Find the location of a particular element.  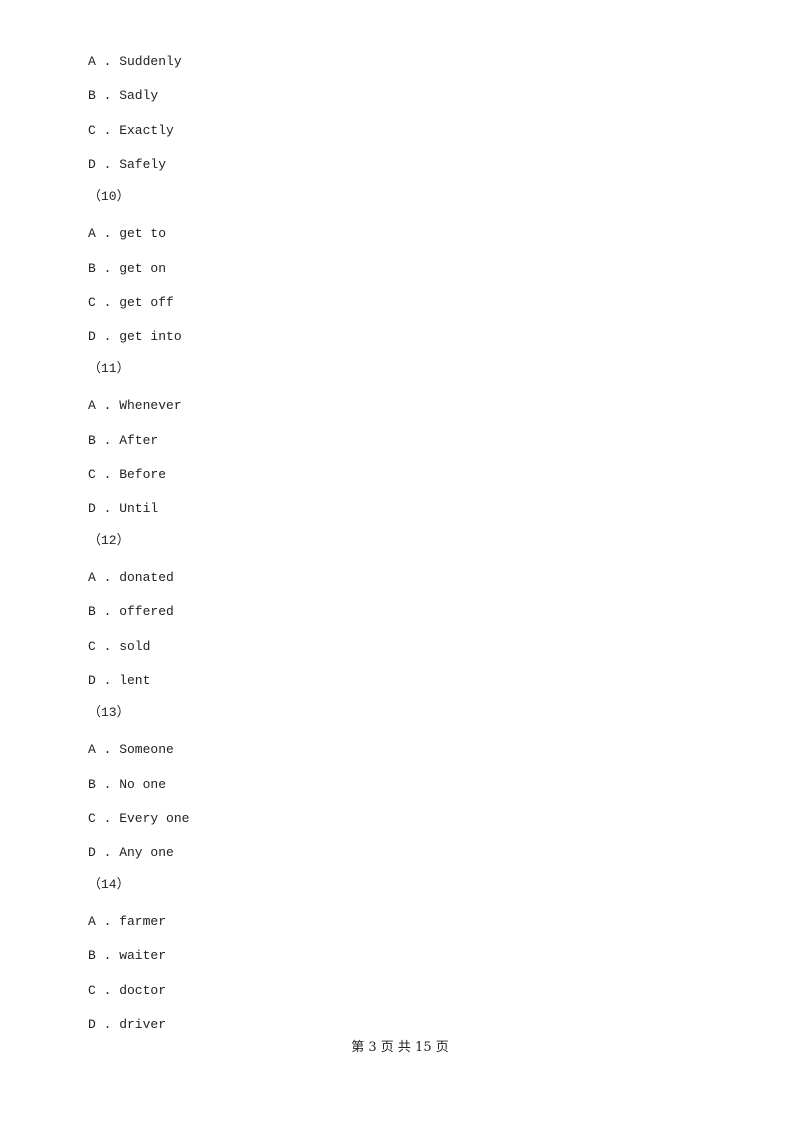

answer-option: A . Someone is located at coordinates (131, 749).